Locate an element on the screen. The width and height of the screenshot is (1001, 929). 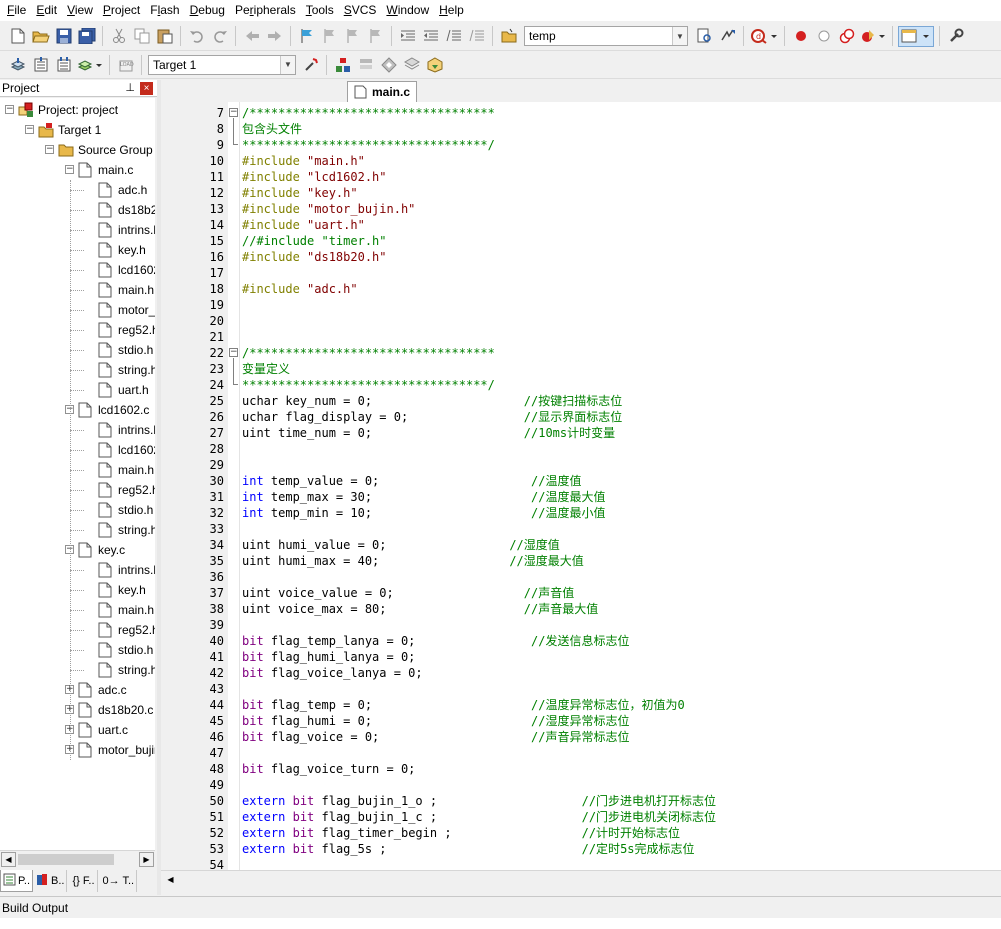
configure-icon is located at coordinates (955, 36).